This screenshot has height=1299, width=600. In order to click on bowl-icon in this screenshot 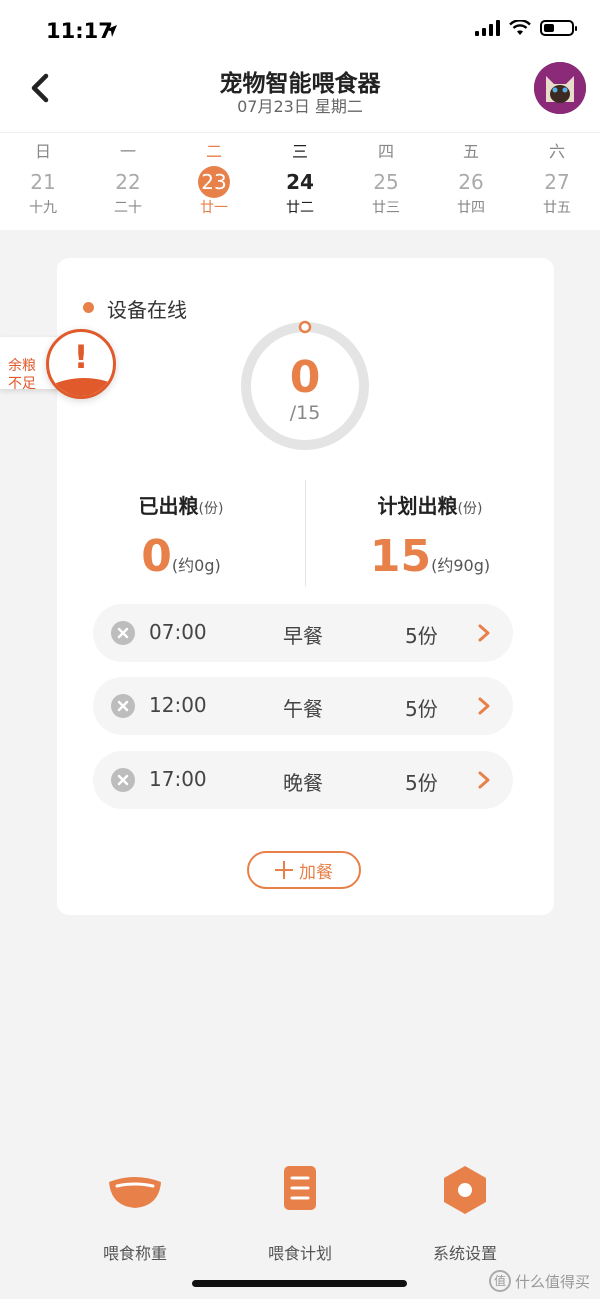, I will do `click(135, 1192)`.